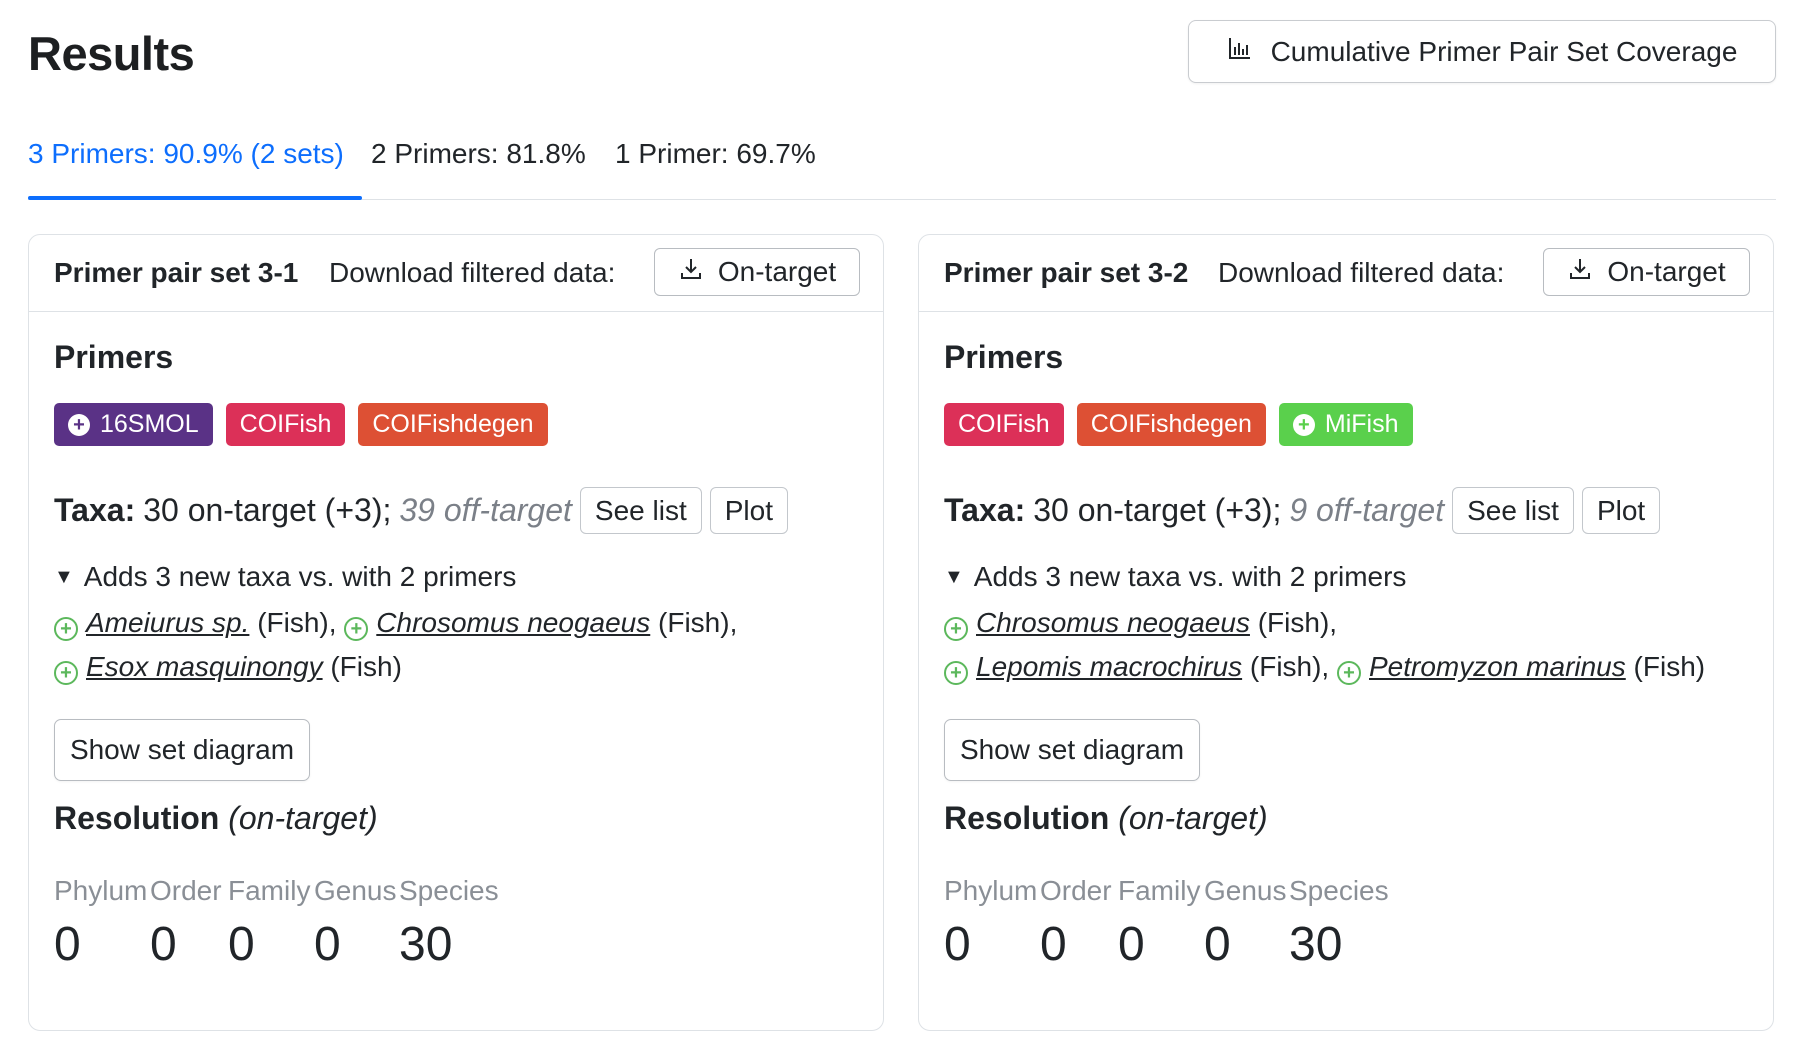 This screenshot has height=1049, width=1804. I want to click on primer-name: MiFish, so click(1361, 424).